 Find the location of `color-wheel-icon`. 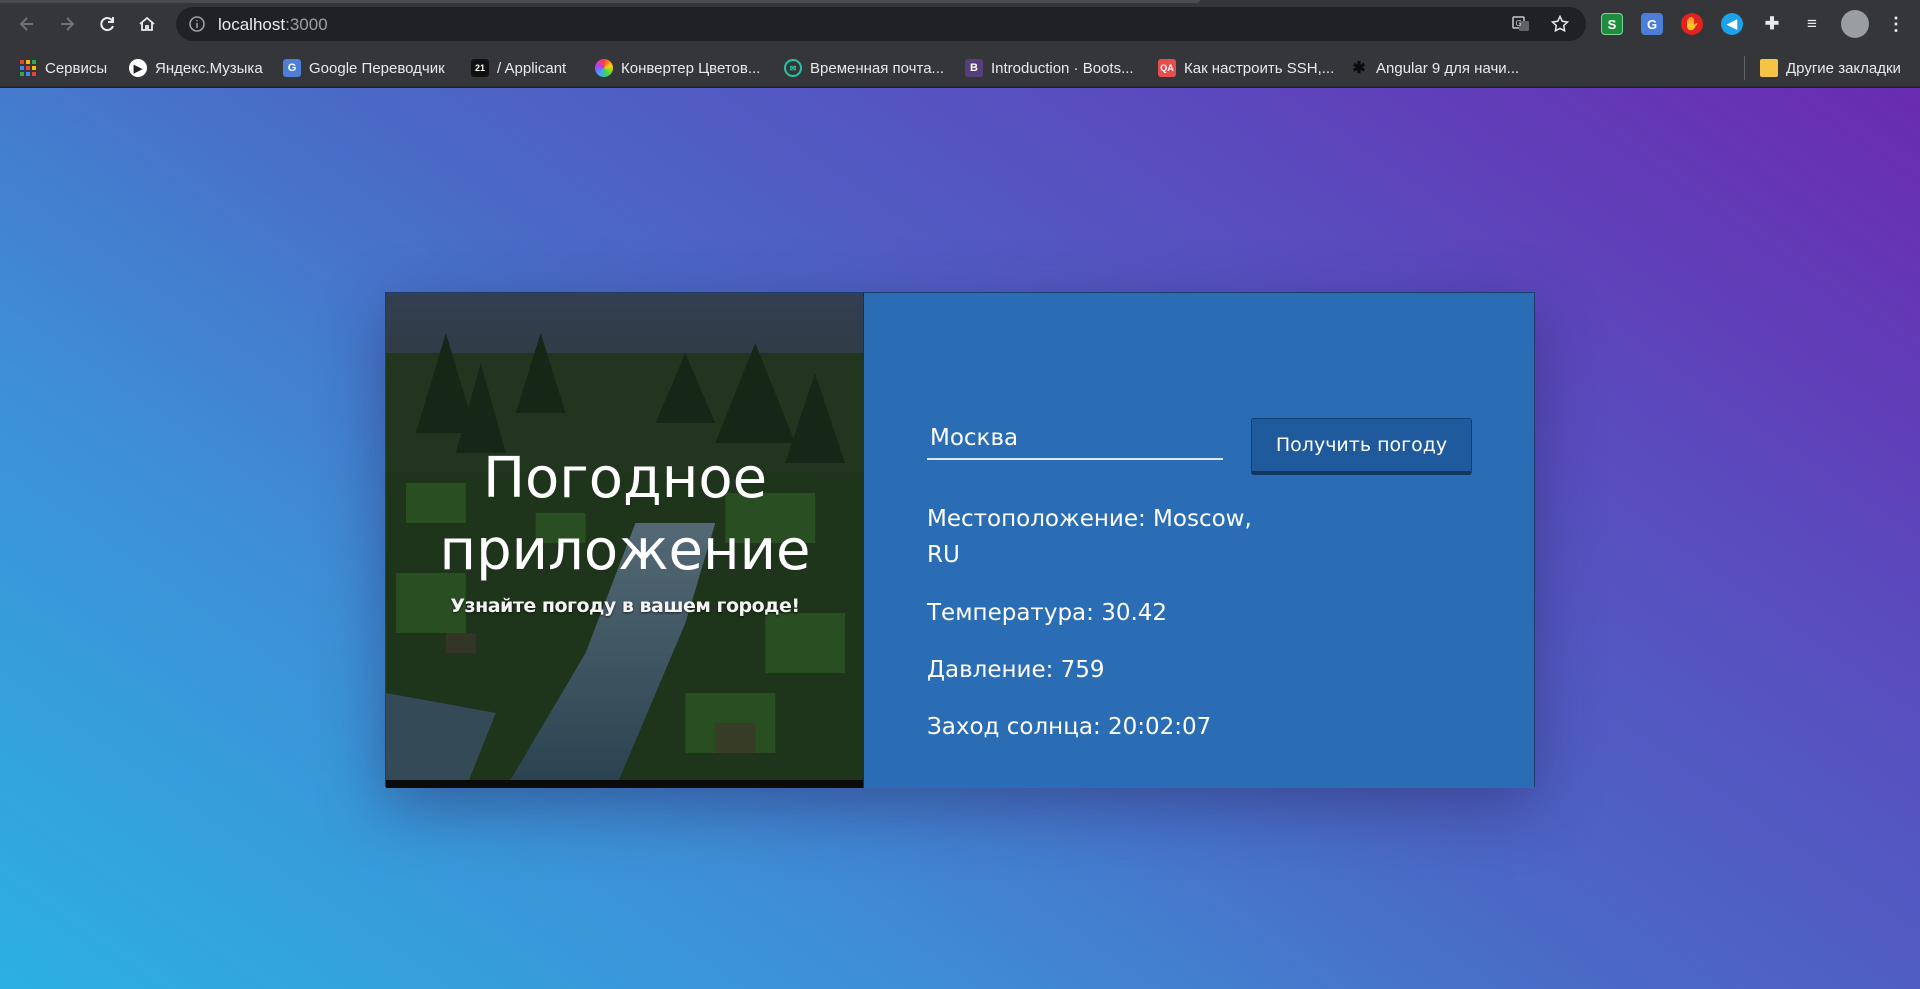

color-wheel-icon is located at coordinates (604, 68).